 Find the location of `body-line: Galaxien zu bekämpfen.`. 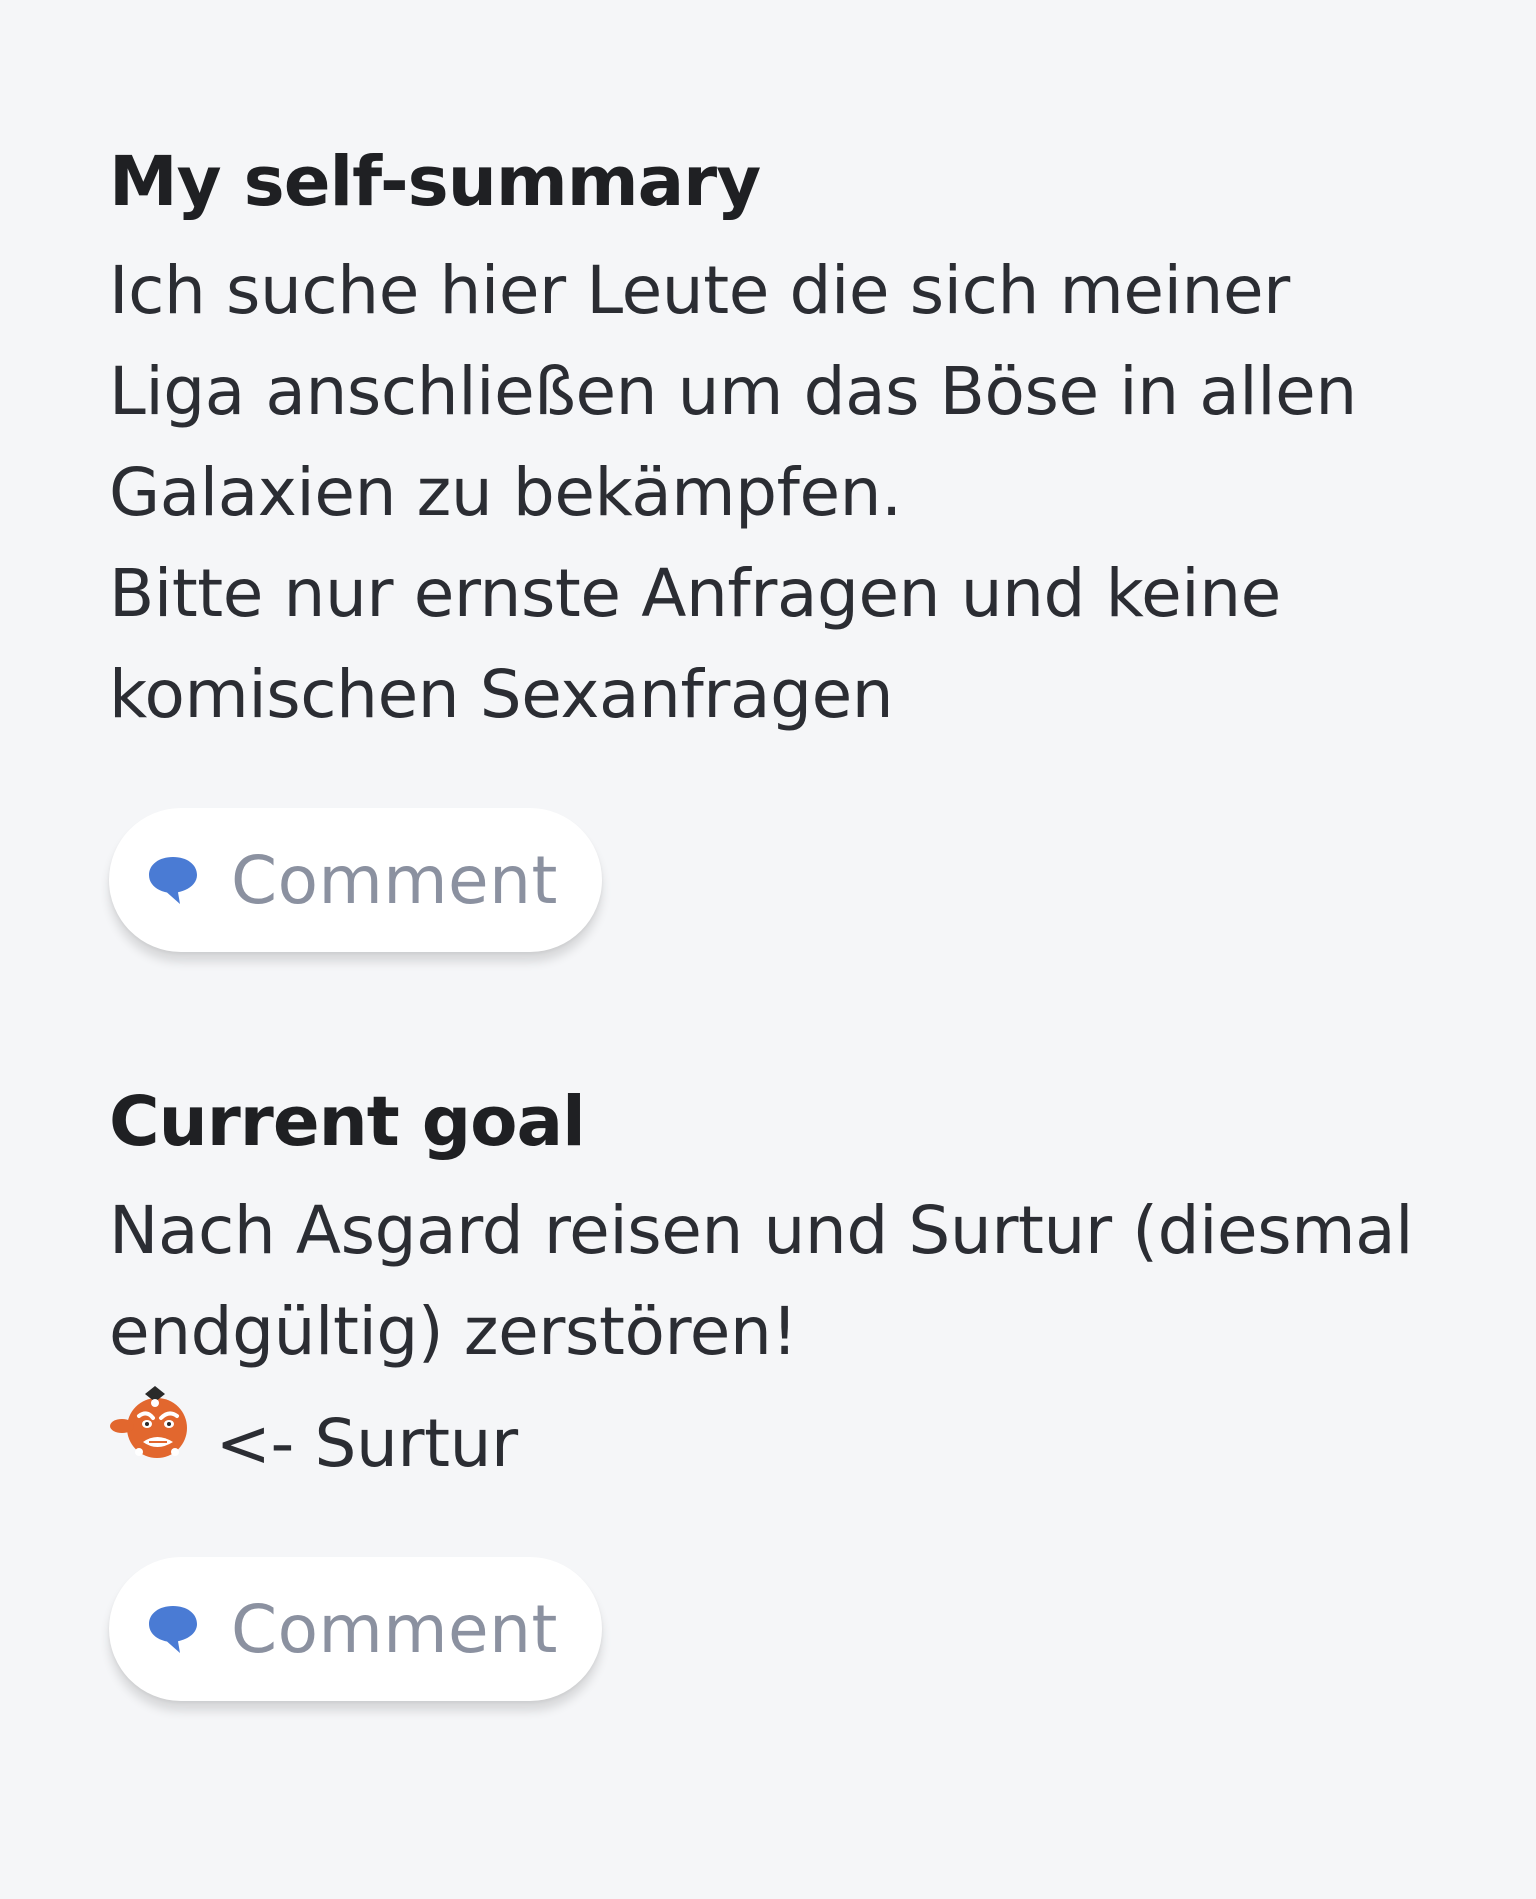

body-line: Galaxien zu bekämpfen. is located at coordinates (505, 492).